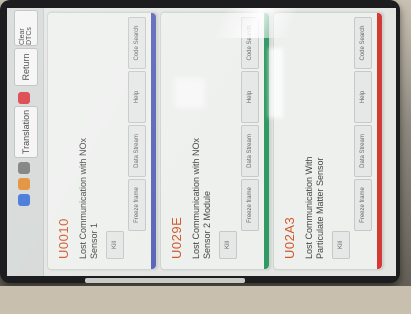 The height and width of the screenshot is (314, 411). What do you see at coordinates (24, 200) in the screenshot?
I see `app-icon-blue` at bounding box center [24, 200].